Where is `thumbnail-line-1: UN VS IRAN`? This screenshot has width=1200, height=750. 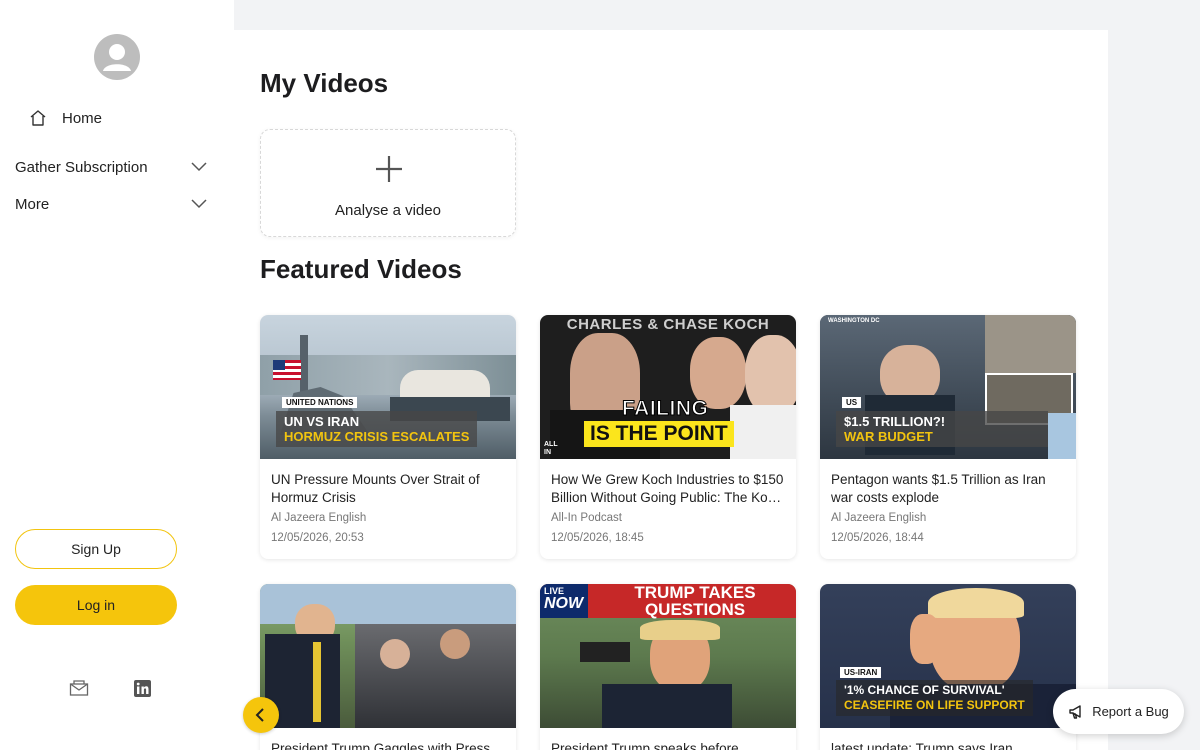 thumbnail-line-1: UN VS IRAN is located at coordinates (322, 421).